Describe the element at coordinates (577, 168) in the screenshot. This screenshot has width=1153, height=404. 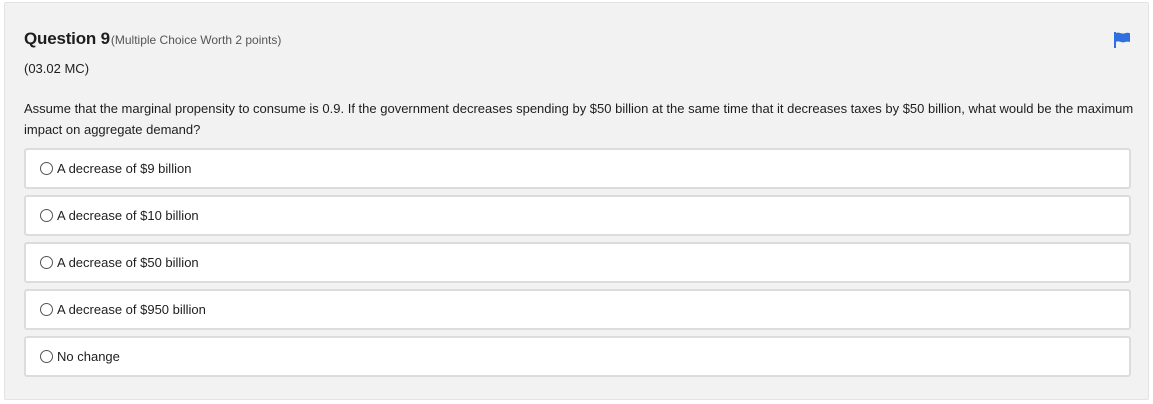
I see `answer-choice: A decrease of $9 billion` at that location.